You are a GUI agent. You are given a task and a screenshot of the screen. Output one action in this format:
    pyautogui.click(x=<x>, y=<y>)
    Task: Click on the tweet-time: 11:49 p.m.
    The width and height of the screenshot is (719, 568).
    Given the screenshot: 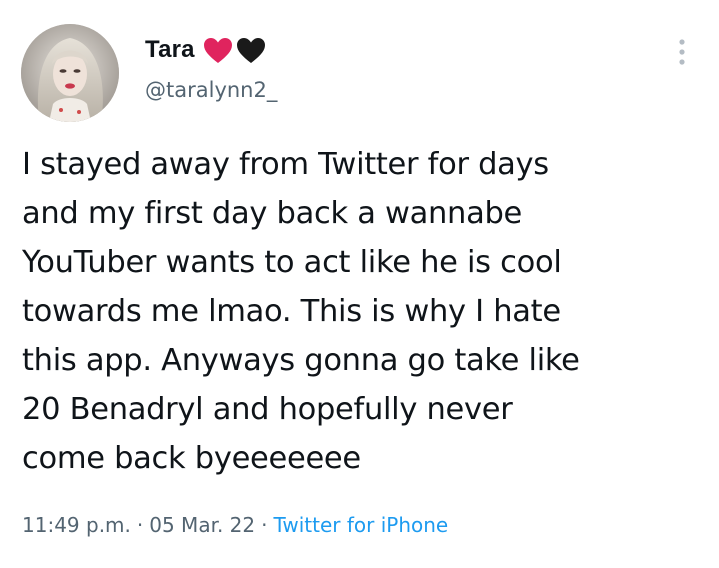 What is the action you would take?
    pyautogui.click(x=76, y=525)
    